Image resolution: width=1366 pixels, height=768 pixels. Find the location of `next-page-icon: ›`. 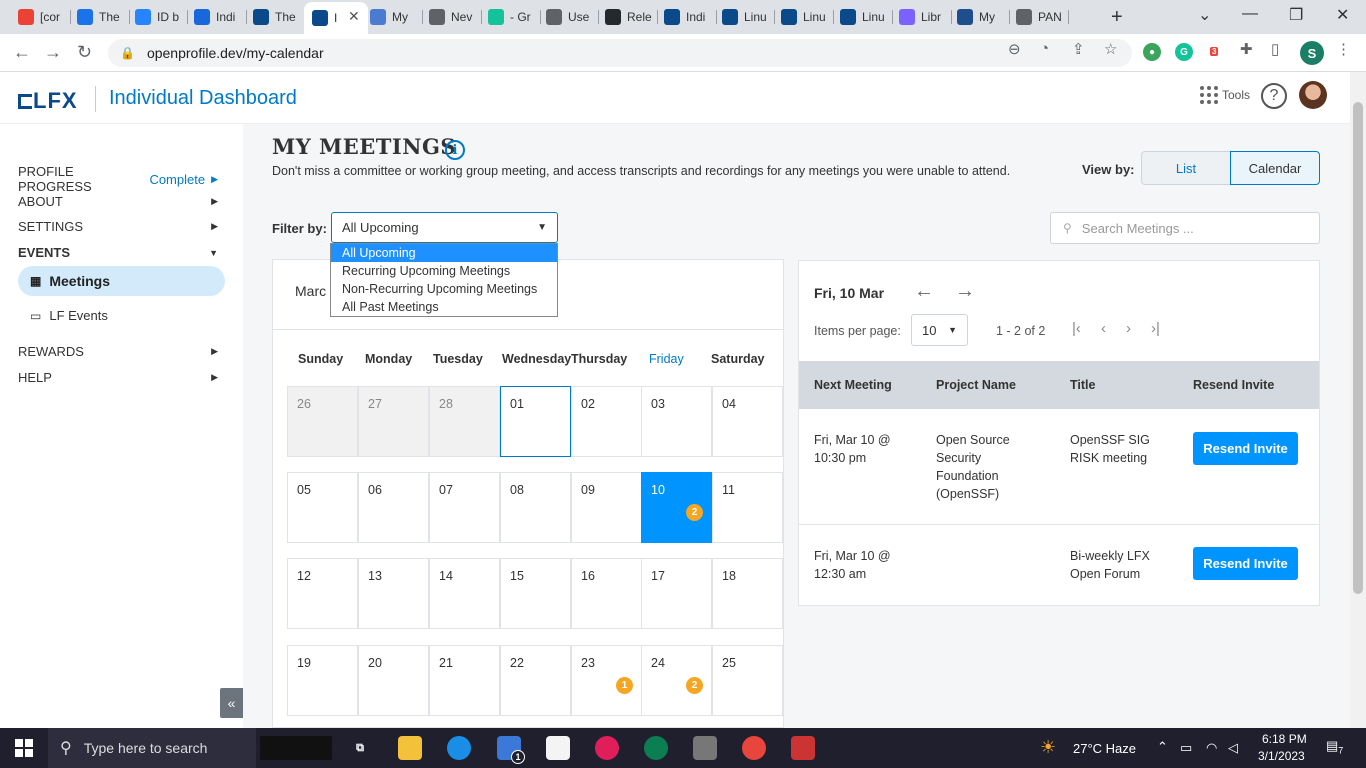

next-page-icon: › is located at coordinates (1128, 328).